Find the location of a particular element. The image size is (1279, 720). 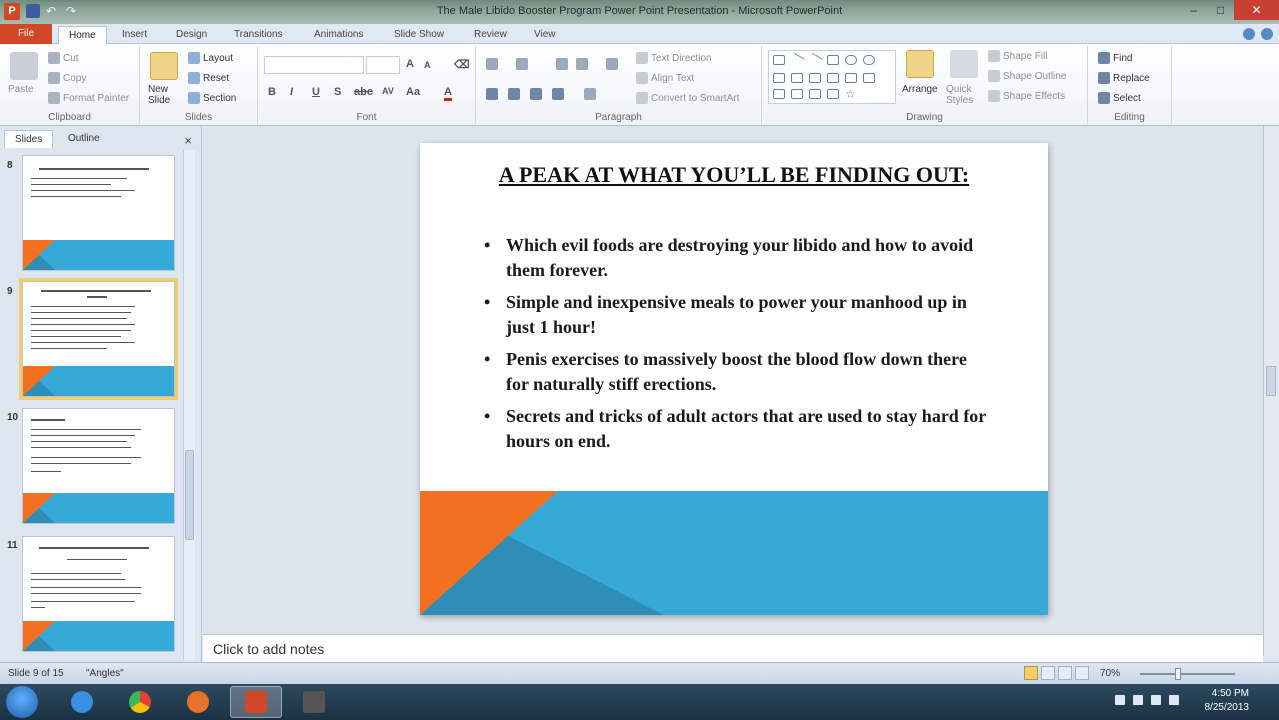

strikethrough-button: abc is located at coordinates (363, 92).